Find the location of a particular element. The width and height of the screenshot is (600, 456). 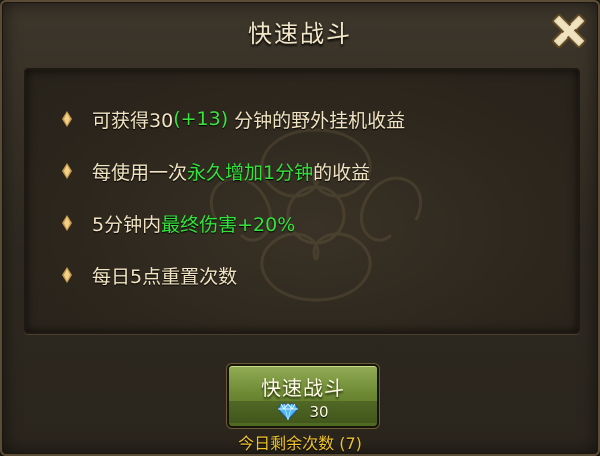

remaining-attempts-text: 今日剩余次数 (7) is located at coordinates (300, 443).